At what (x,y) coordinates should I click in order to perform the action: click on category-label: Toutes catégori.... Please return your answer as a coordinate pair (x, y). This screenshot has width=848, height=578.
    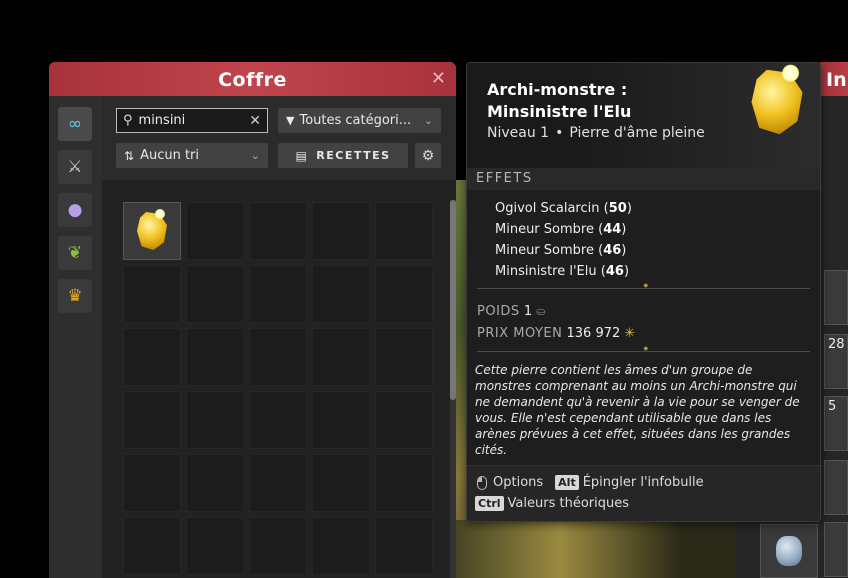
    Looking at the image, I should click on (355, 120).